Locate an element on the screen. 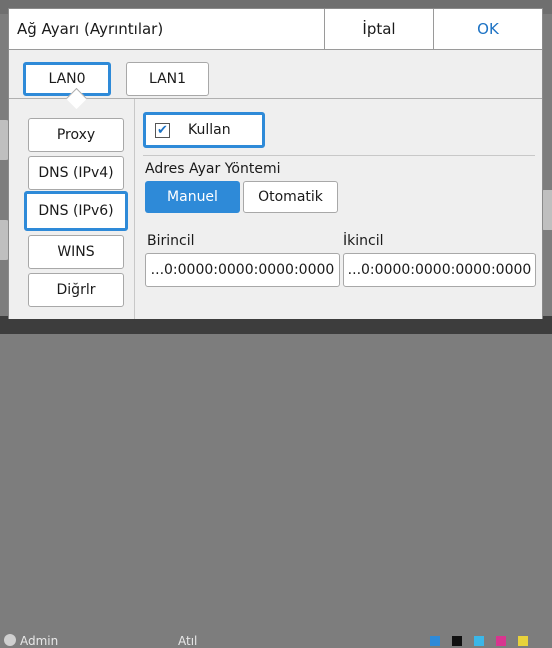 The height and width of the screenshot is (648, 552). checkmark-icon: ✔ is located at coordinates (162, 130).